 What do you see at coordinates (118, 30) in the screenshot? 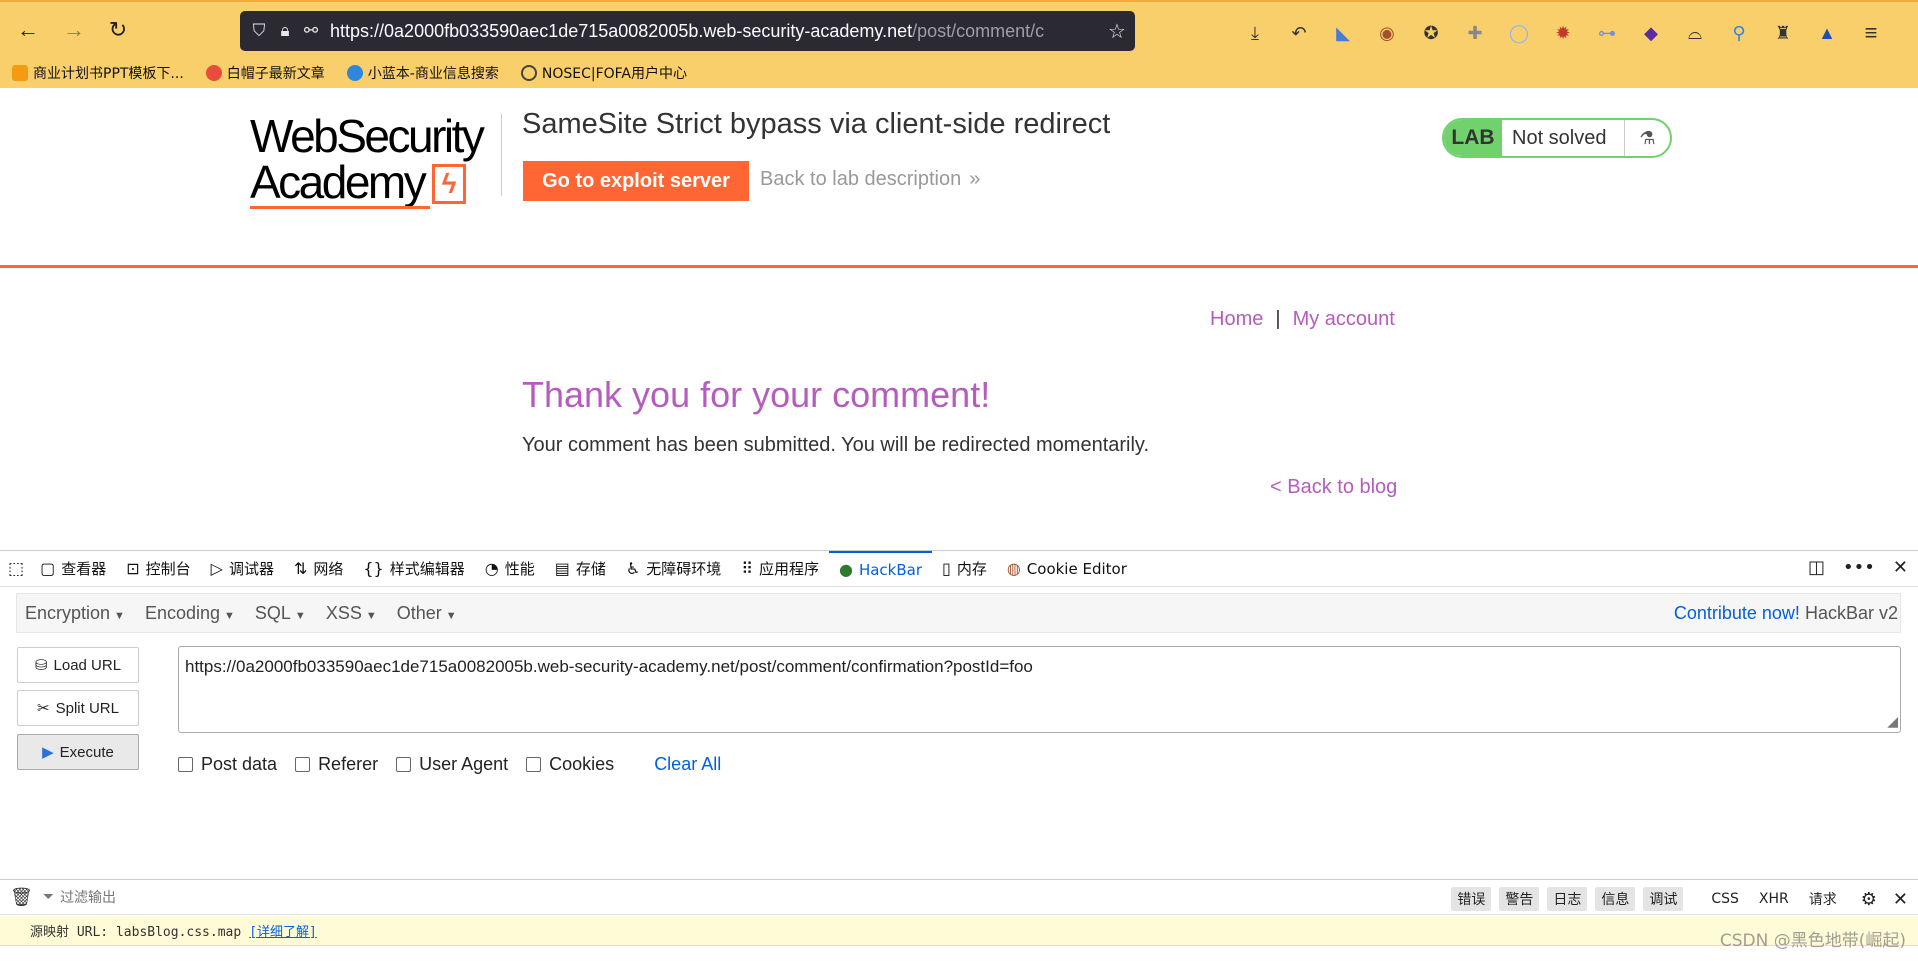
I see `reload-icon: ↻` at bounding box center [118, 30].